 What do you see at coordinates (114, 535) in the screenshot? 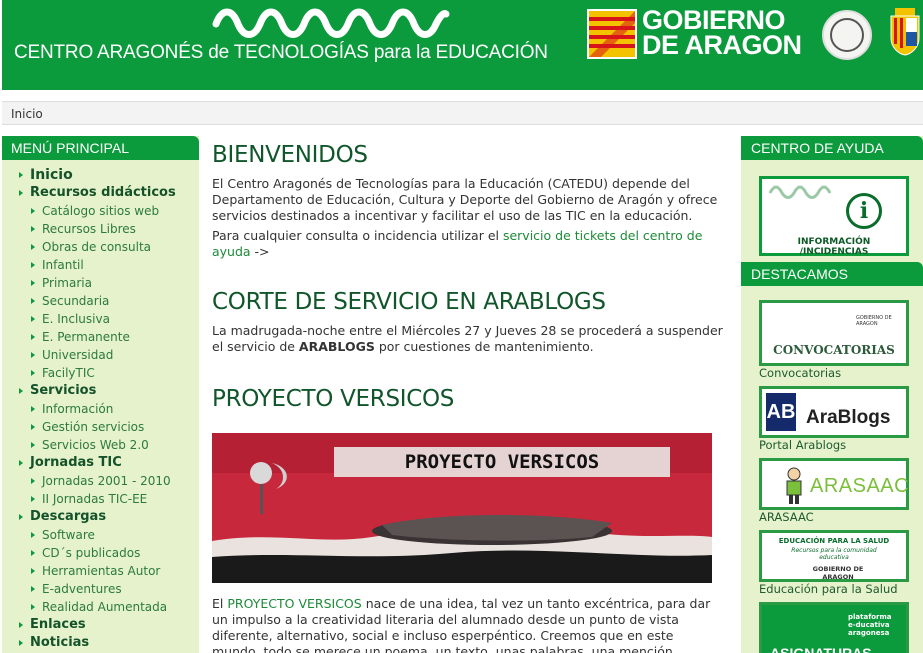
I see `menu-item-software: Software` at bounding box center [114, 535].